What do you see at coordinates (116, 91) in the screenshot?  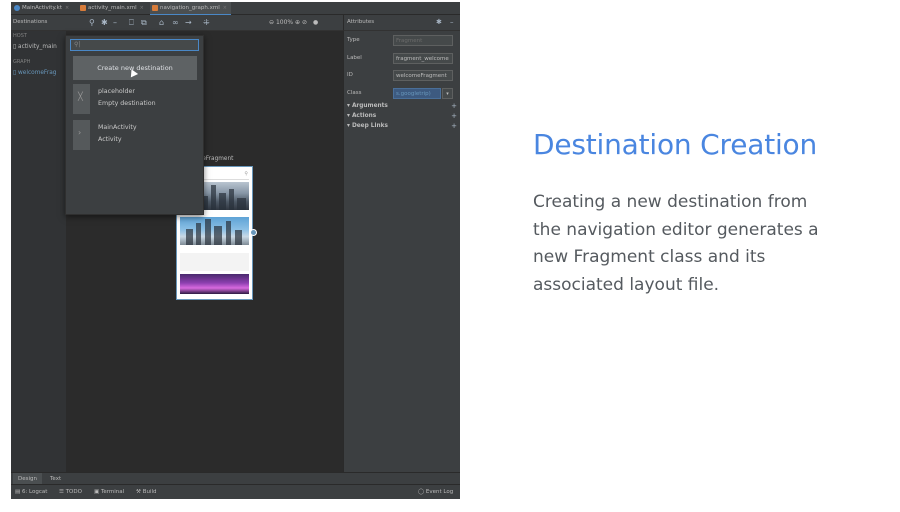 I see `option-title: placeholder` at bounding box center [116, 91].